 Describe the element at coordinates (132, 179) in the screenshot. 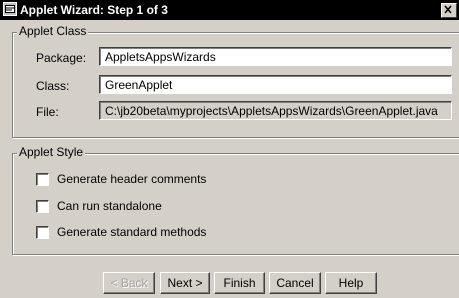

I see `generate-header-comments-label: Generate header comments` at that location.